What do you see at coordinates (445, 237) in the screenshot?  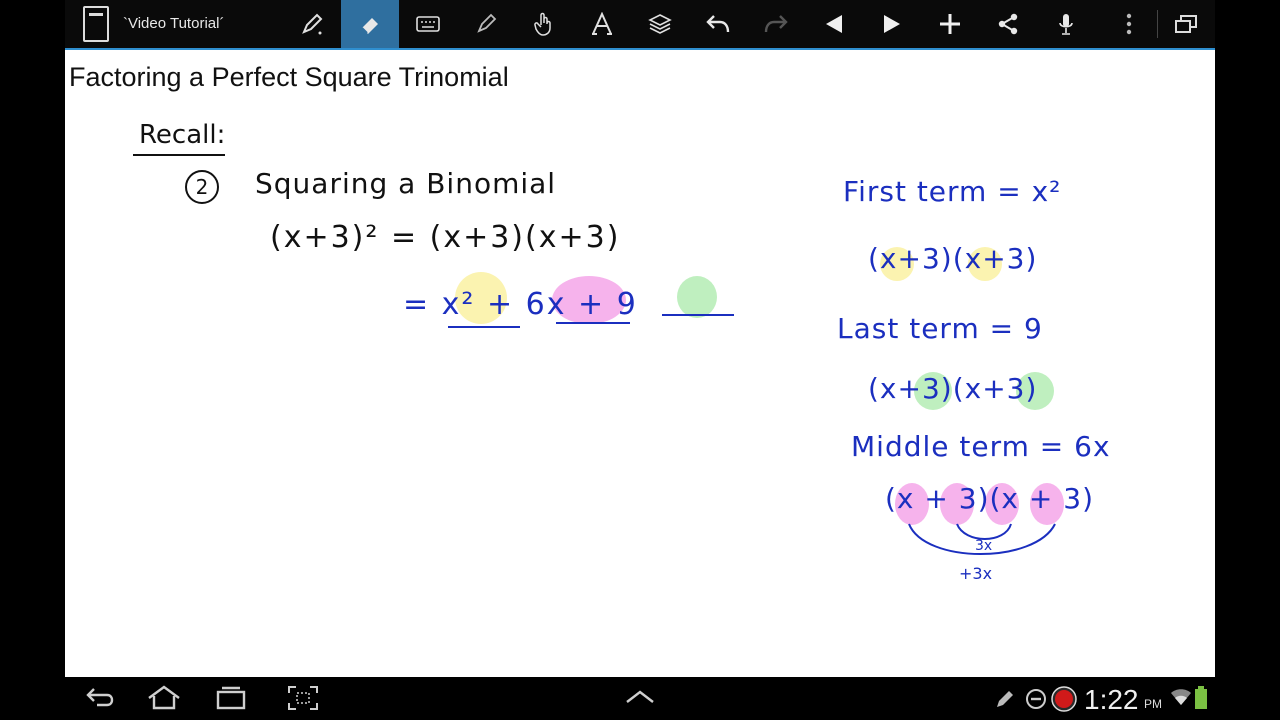 I see `equation-1: (x+3)² = (x+3)(x+3)` at bounding box center [445, 237].